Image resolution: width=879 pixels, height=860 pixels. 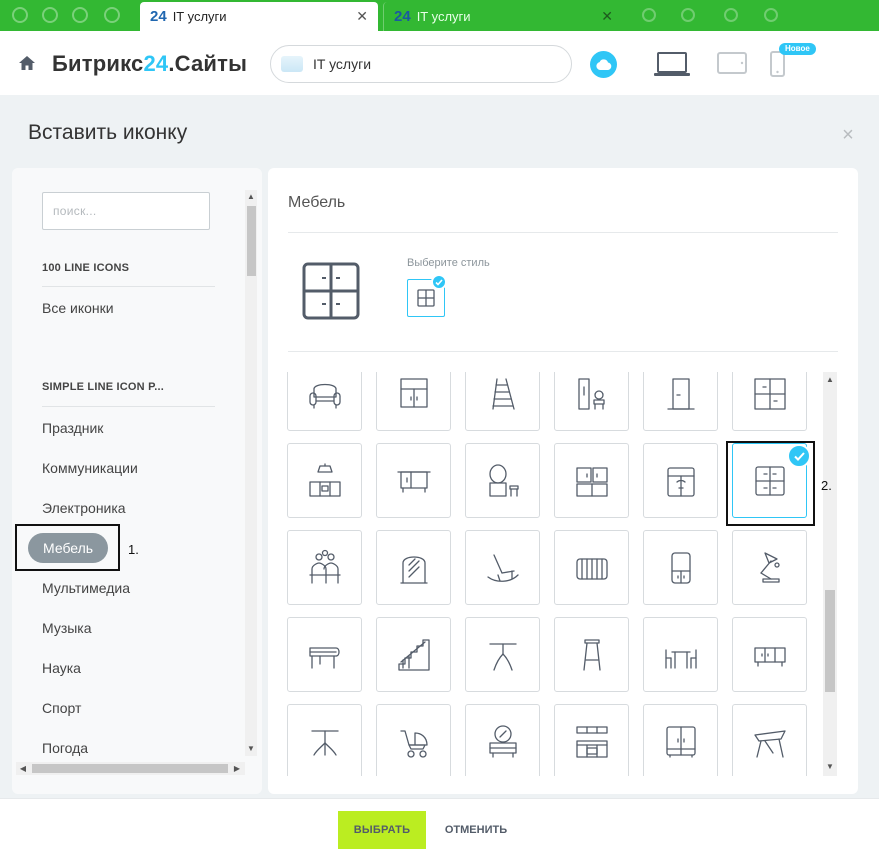 I want to click on browser-tab-active: 24 IT услуги ✕, so click(x=259, y=16).